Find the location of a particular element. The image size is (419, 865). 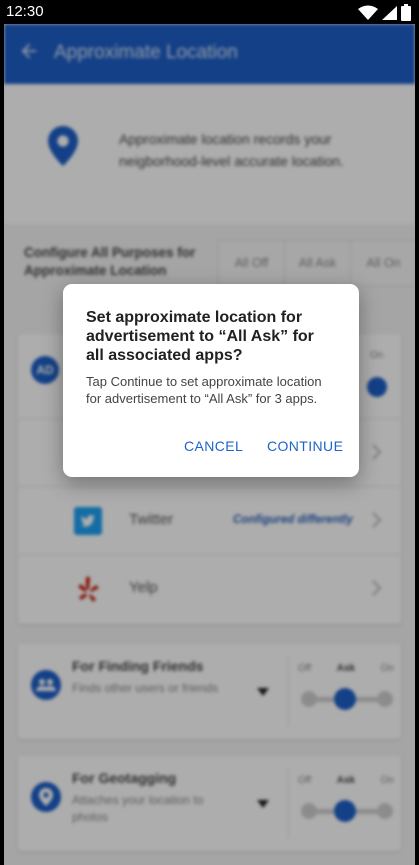

battery-icon is located at coordinates (406, 12).